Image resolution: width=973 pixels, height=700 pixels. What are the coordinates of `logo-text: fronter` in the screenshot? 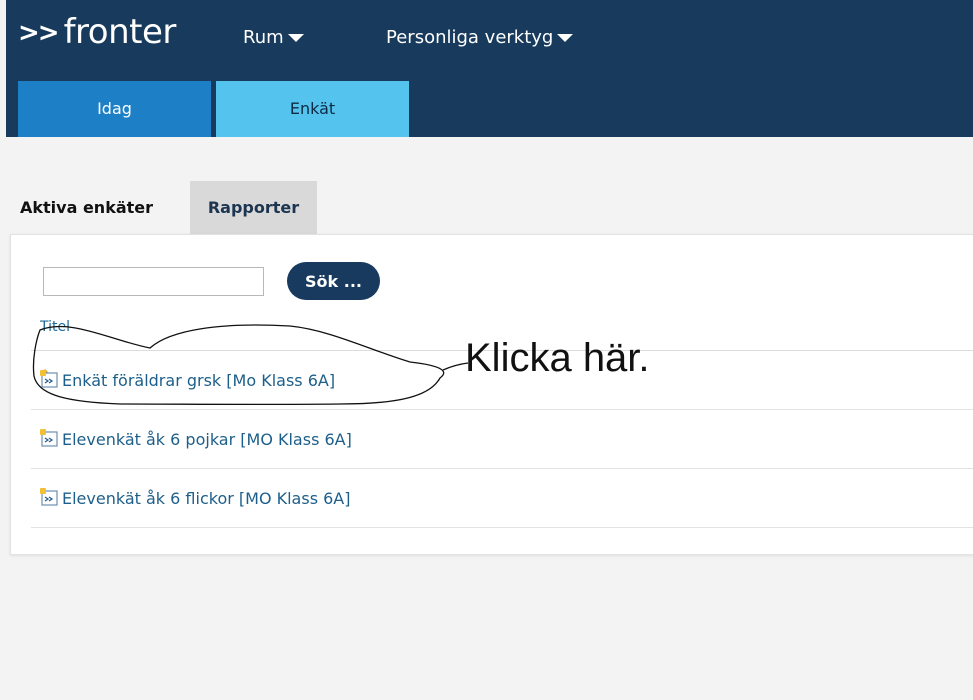 It's located at (120, 32).